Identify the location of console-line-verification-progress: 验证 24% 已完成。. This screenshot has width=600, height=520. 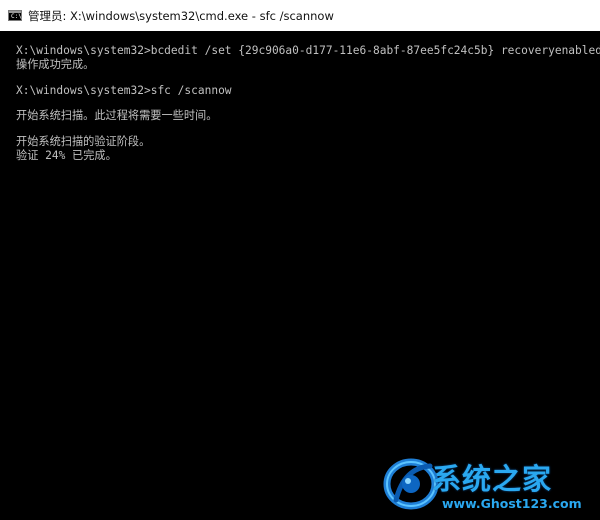
(66, 155).